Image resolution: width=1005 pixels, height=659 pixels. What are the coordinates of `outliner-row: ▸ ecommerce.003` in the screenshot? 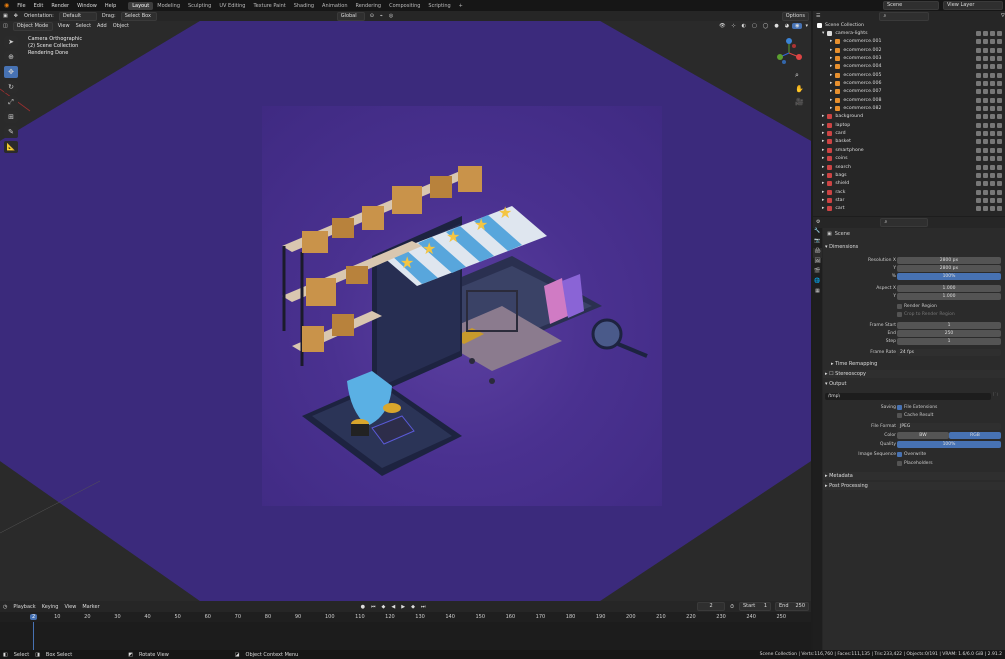 It's located at (909, 58).